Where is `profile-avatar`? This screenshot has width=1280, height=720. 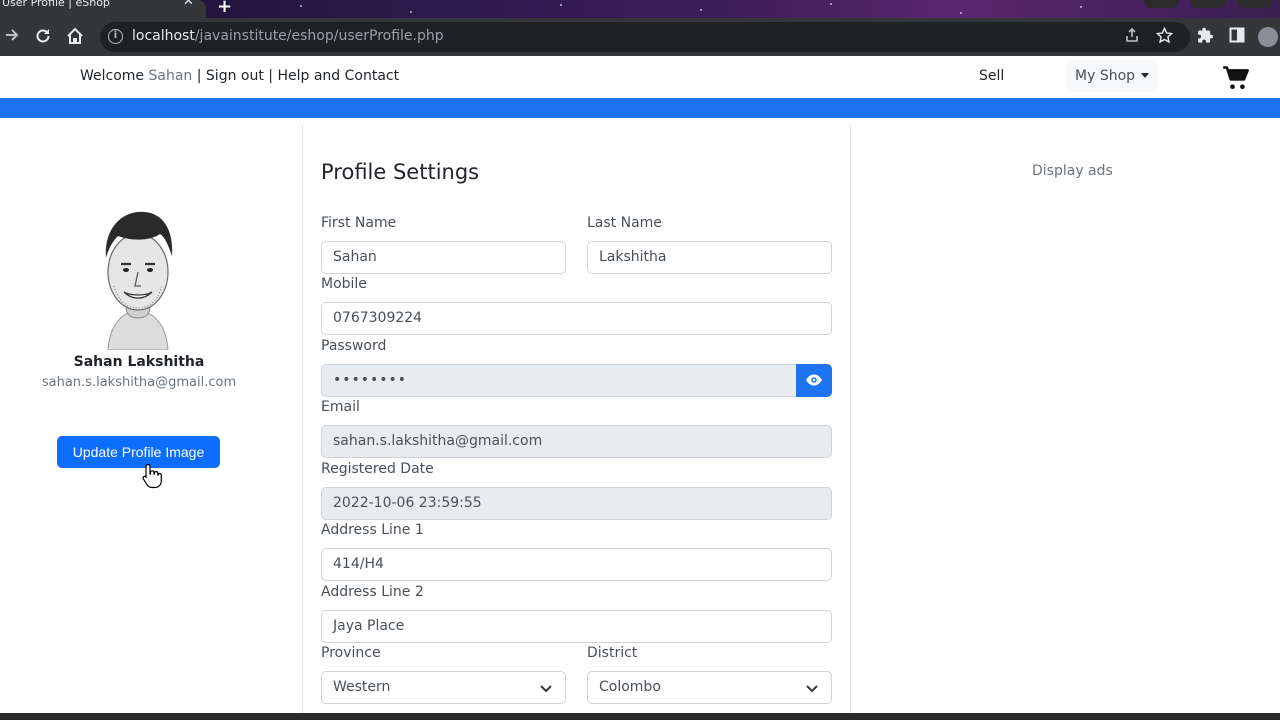
profile-avatar is located at coordinates (138, 276).